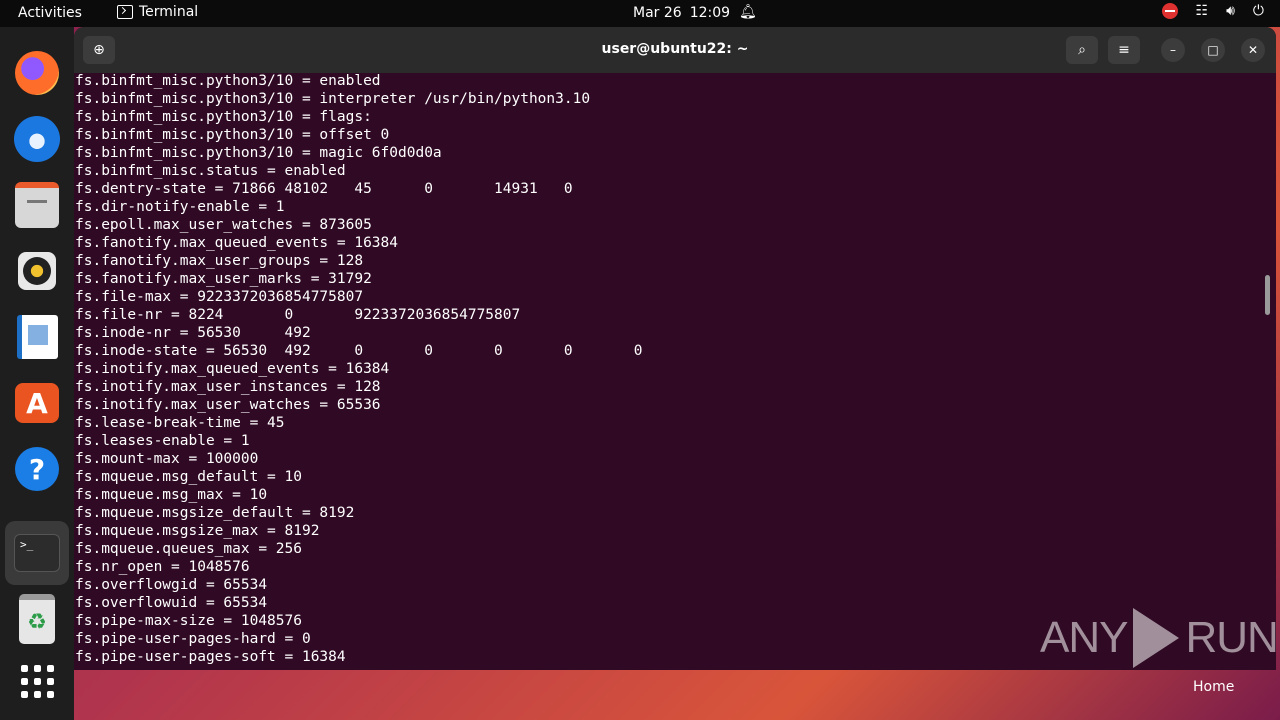  Describe the element at coordinates (125, 12) in the screenshot. I see `terminal-icon` at that location.